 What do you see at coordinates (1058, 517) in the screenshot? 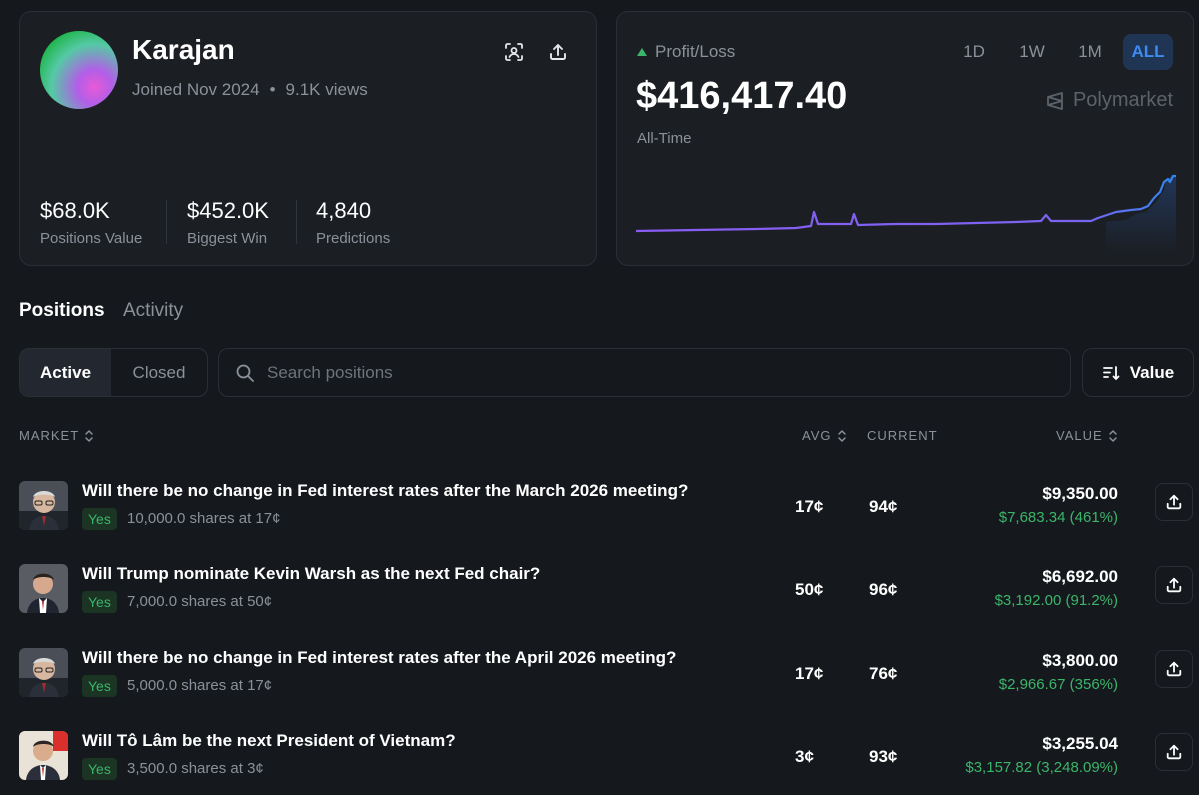
I see `position-pnl: $7,683.34 (461%)` at bounding box center [1058, 517].